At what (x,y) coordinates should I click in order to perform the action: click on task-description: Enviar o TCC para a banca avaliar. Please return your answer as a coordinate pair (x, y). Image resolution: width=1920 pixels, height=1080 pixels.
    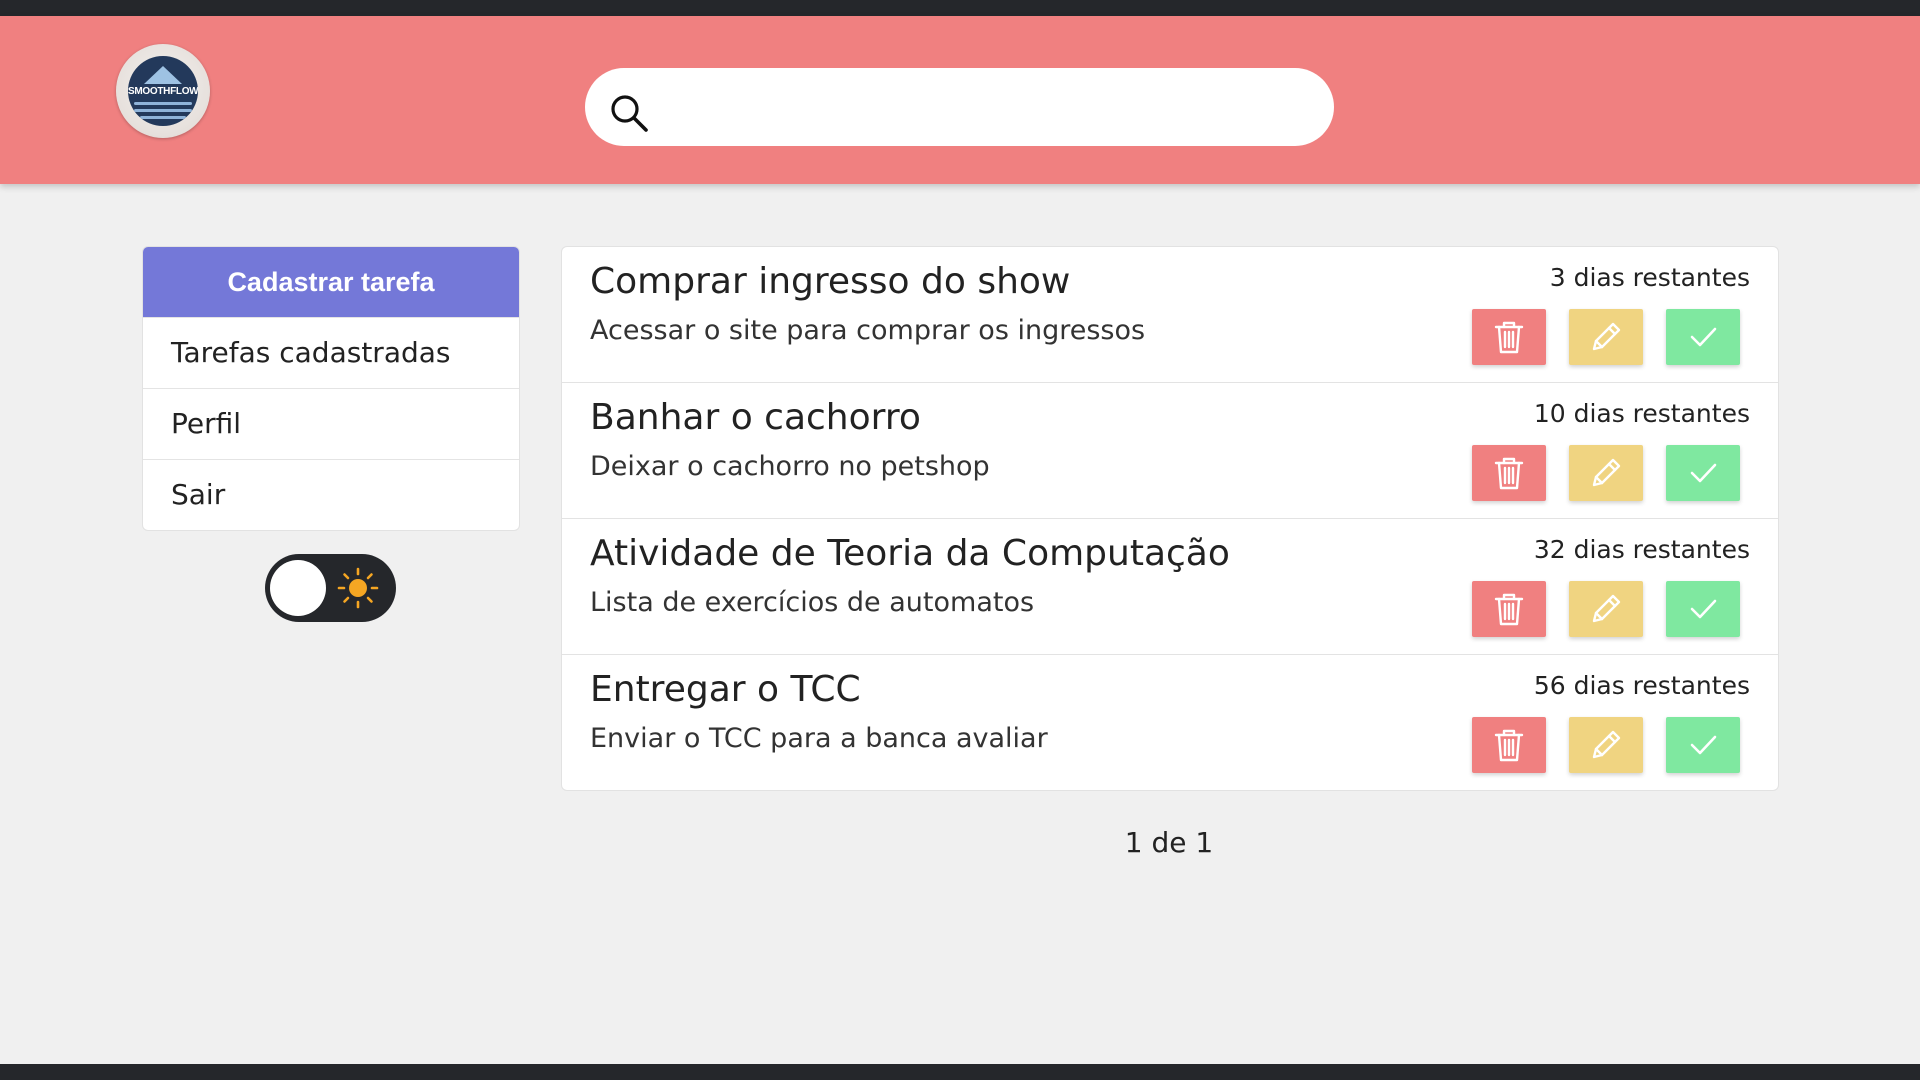
    Looking at the image, I should click on (819, 738).